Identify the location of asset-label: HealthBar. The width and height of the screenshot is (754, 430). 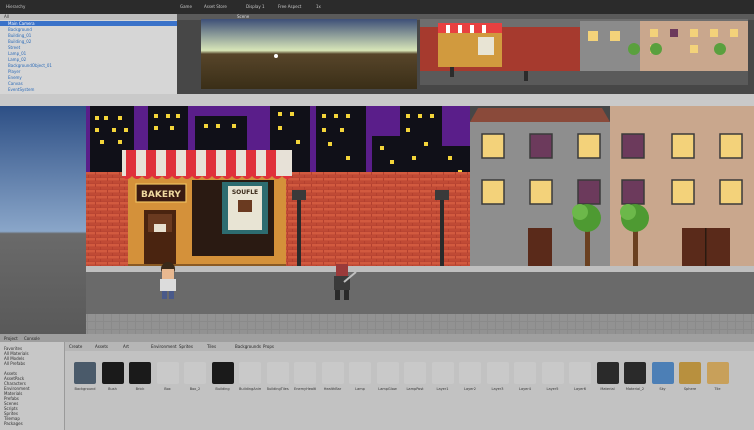
(332, 389).